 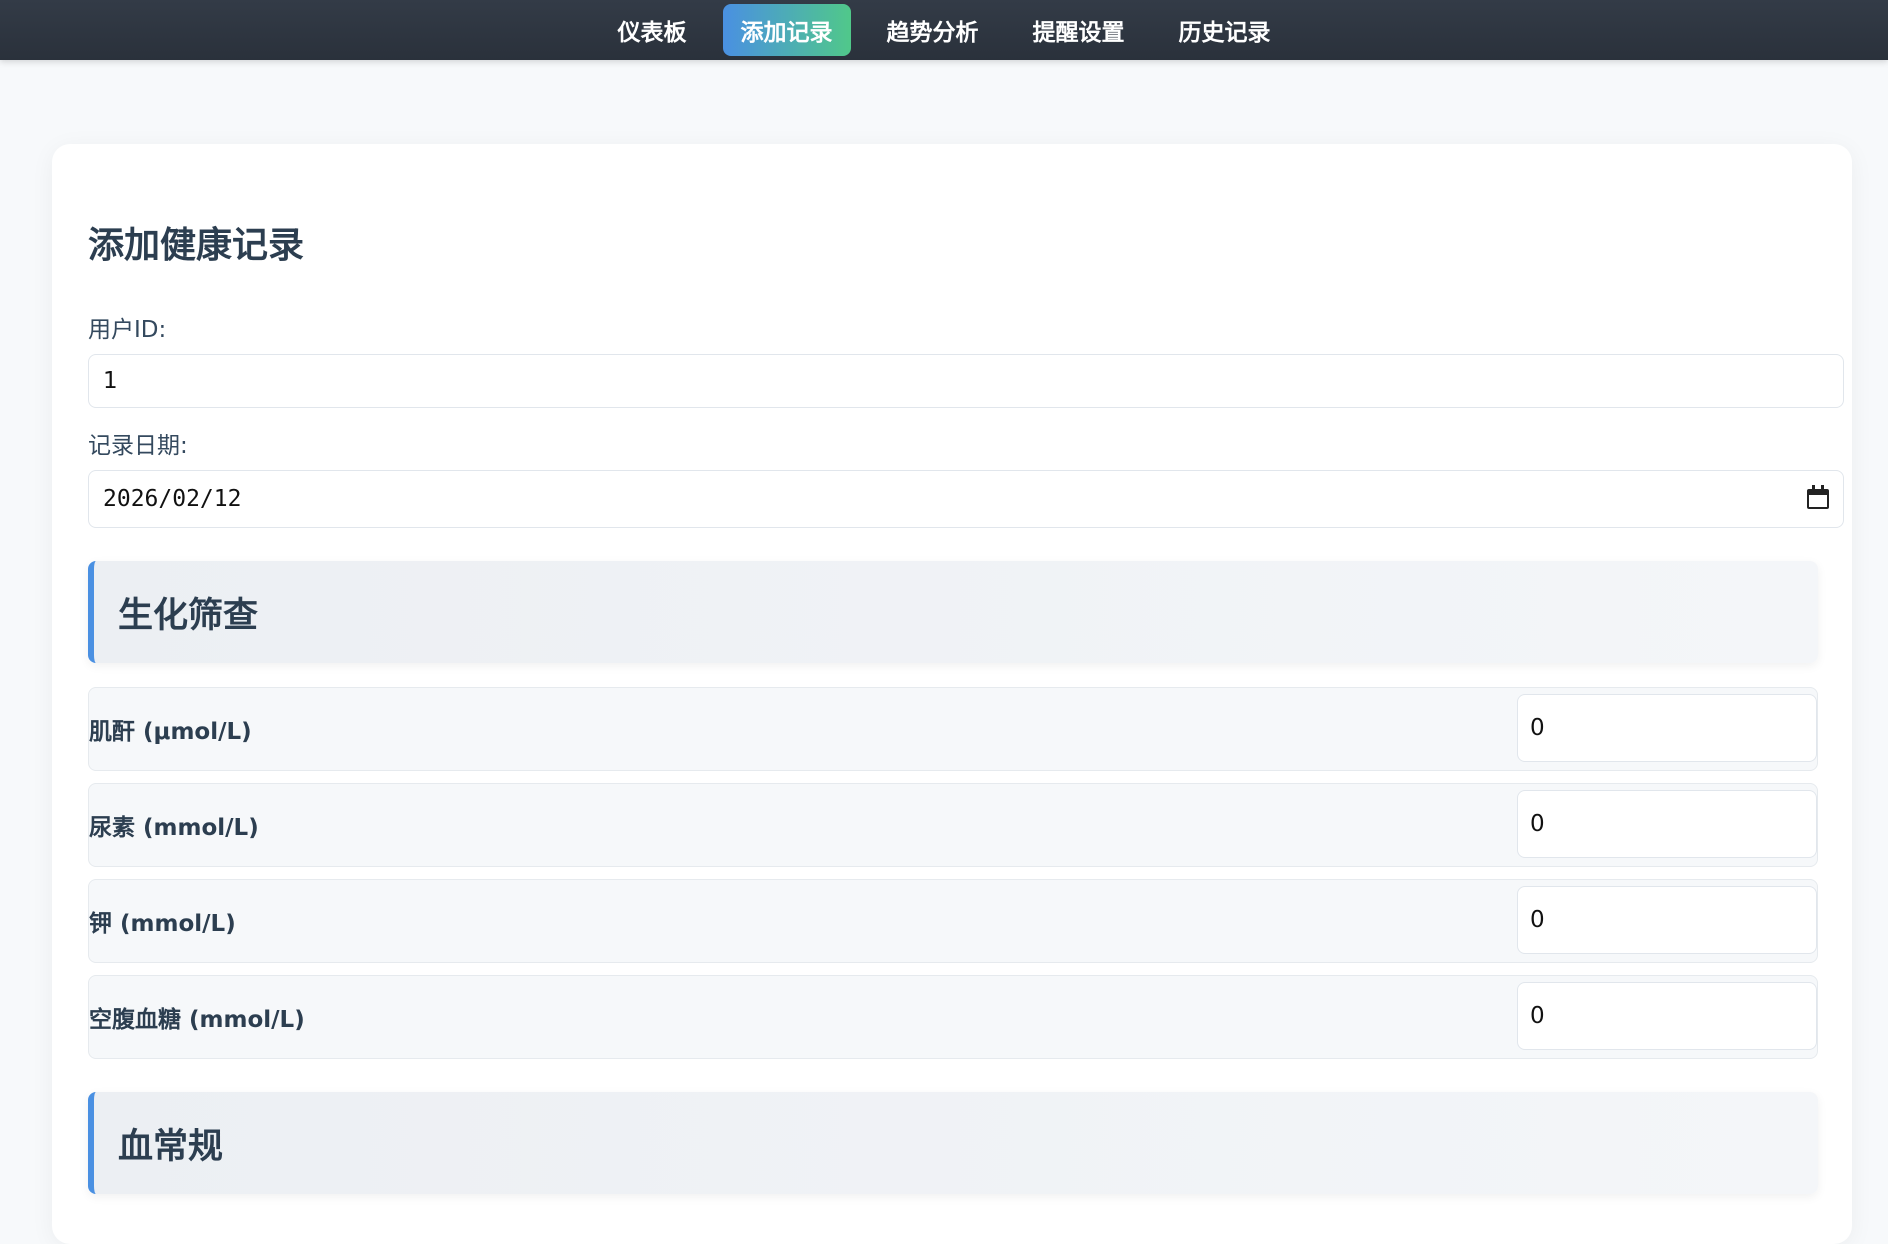 I want to click on urea-input: 0, so click(x=1667, y=824).